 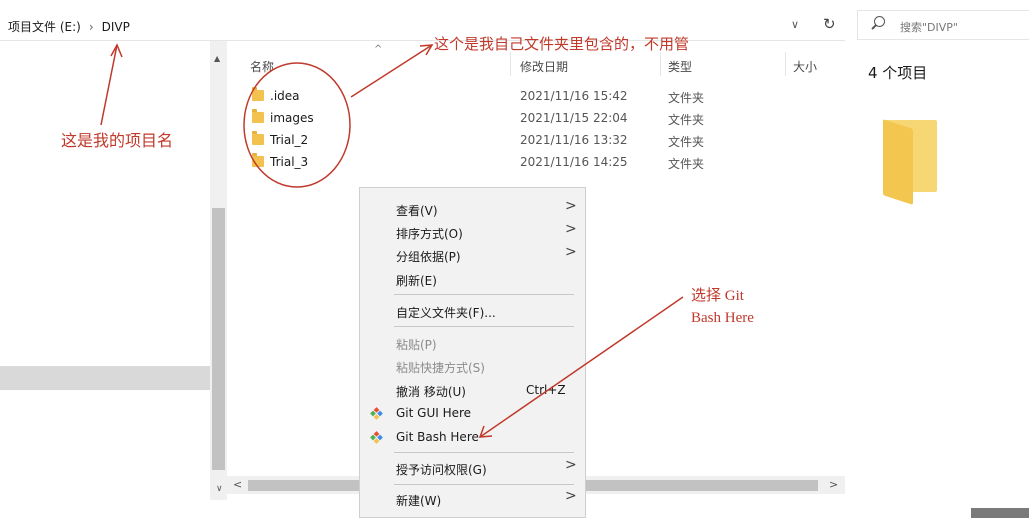 I want to click on annotation-circle, so click(x=297, y=125).